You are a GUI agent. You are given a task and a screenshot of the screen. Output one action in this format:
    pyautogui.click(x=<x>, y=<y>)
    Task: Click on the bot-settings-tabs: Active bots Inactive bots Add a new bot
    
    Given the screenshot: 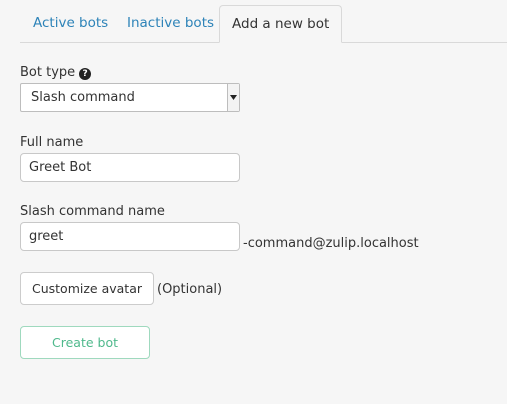 What is the action you would take?
    pyautogui.click(x=263, y=24)
    